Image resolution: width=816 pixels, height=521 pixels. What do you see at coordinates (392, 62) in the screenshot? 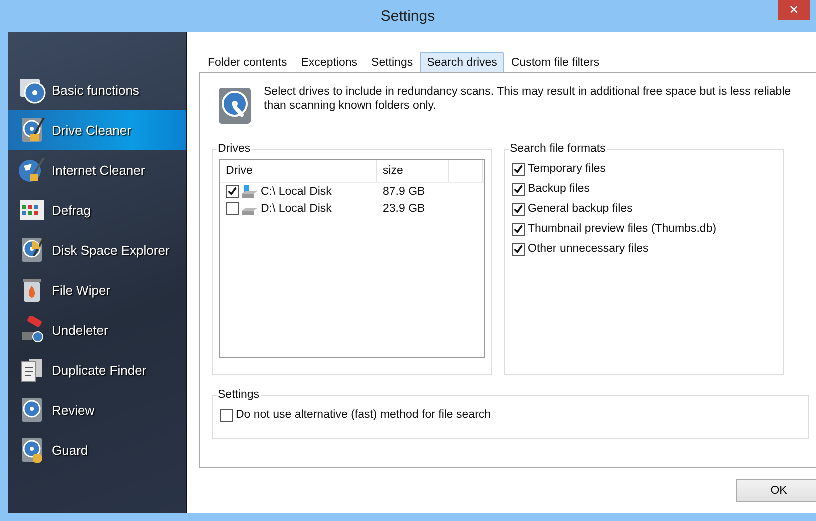
I see `tab: Settings` at bounding box center [392, 62].